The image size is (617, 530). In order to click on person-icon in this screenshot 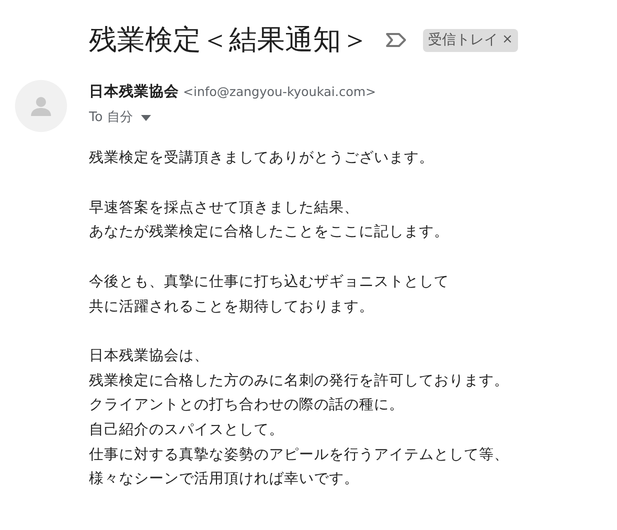, I will do `click(41, 106)`.